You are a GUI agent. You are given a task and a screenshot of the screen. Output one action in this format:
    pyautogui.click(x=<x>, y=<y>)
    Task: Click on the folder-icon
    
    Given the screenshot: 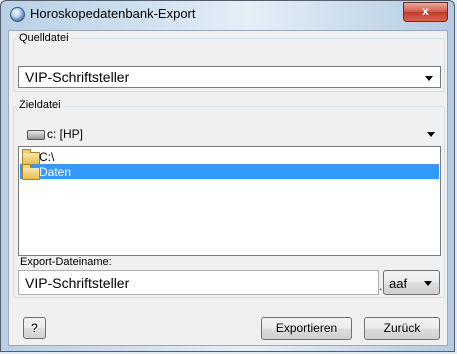 What is the action you would take?
    pyautogui.click(x=31, y=172)
    